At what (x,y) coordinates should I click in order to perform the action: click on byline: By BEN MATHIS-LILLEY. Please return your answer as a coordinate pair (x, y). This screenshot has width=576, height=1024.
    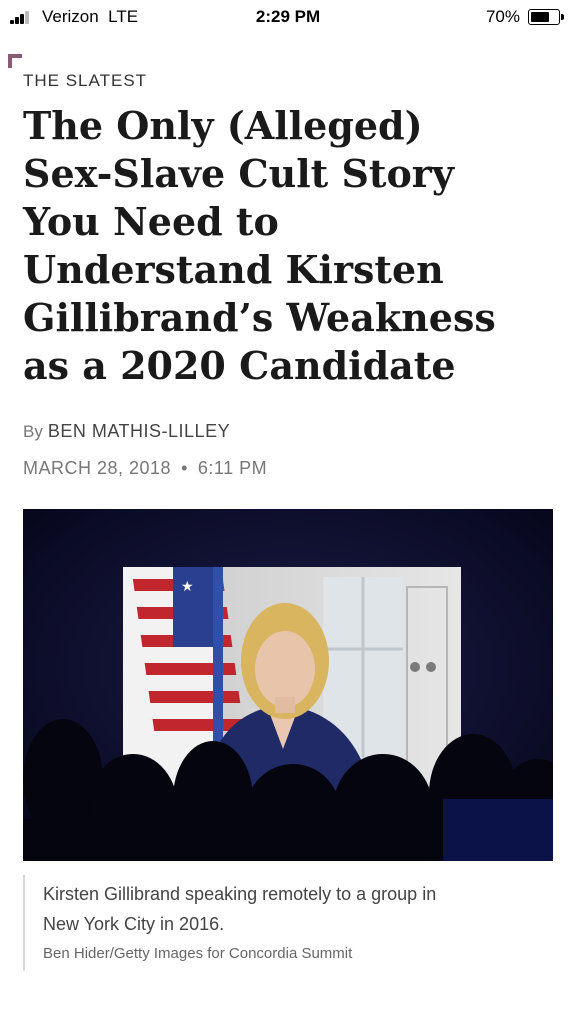
    Looking at the image, I should click on (126, 431).